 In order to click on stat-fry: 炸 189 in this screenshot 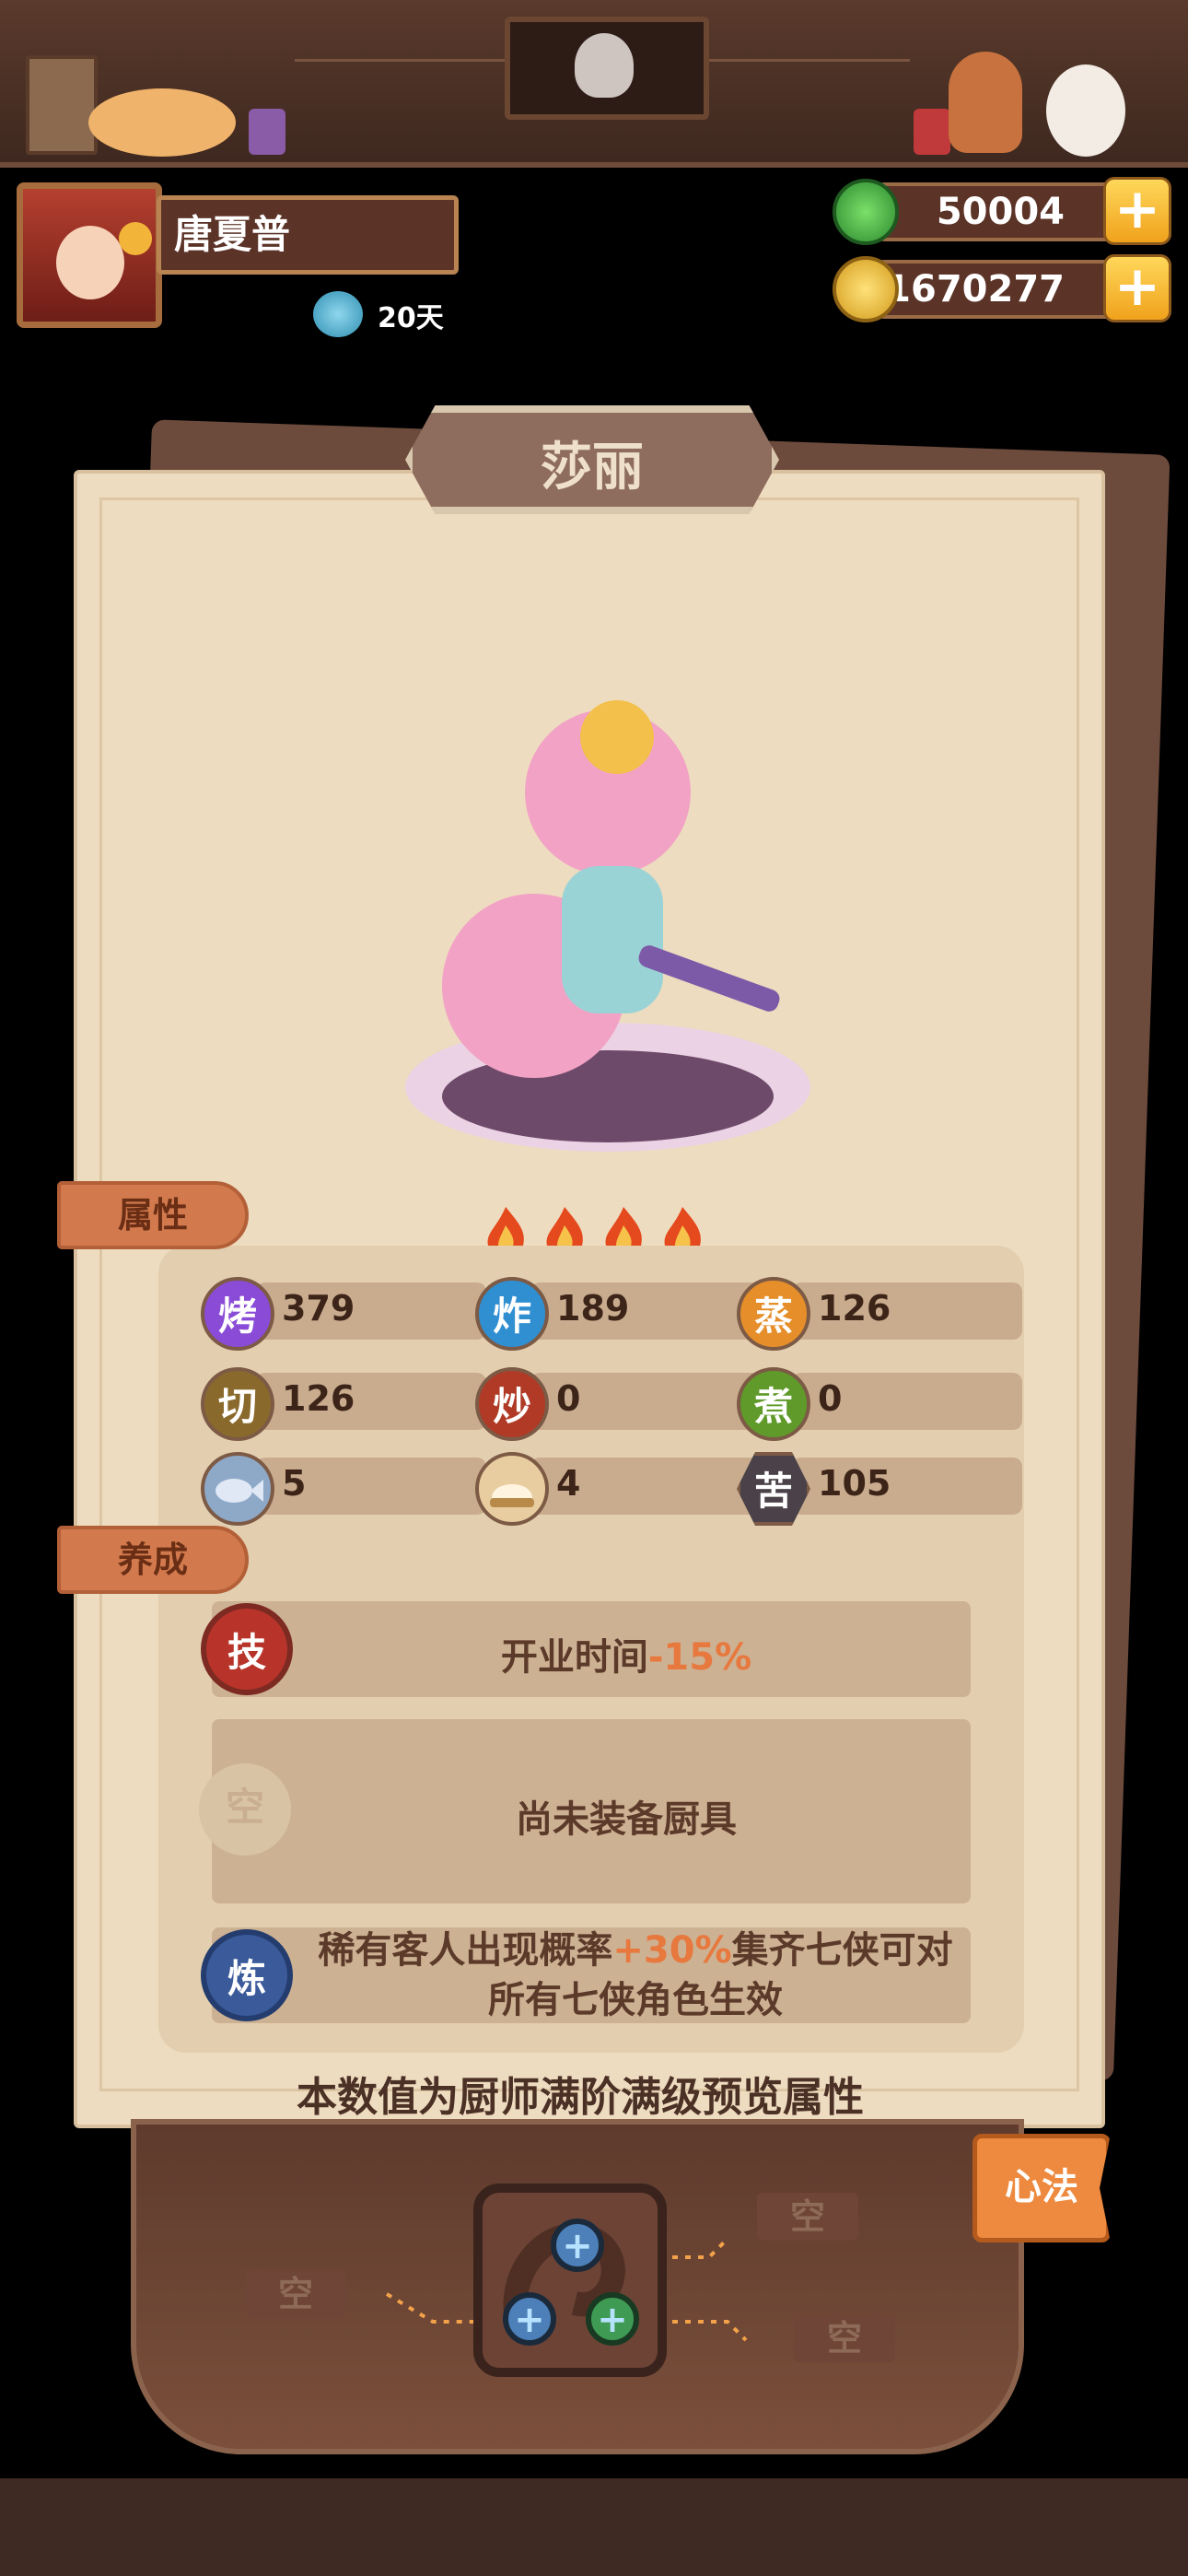, I will do `click(618, 1314)`.